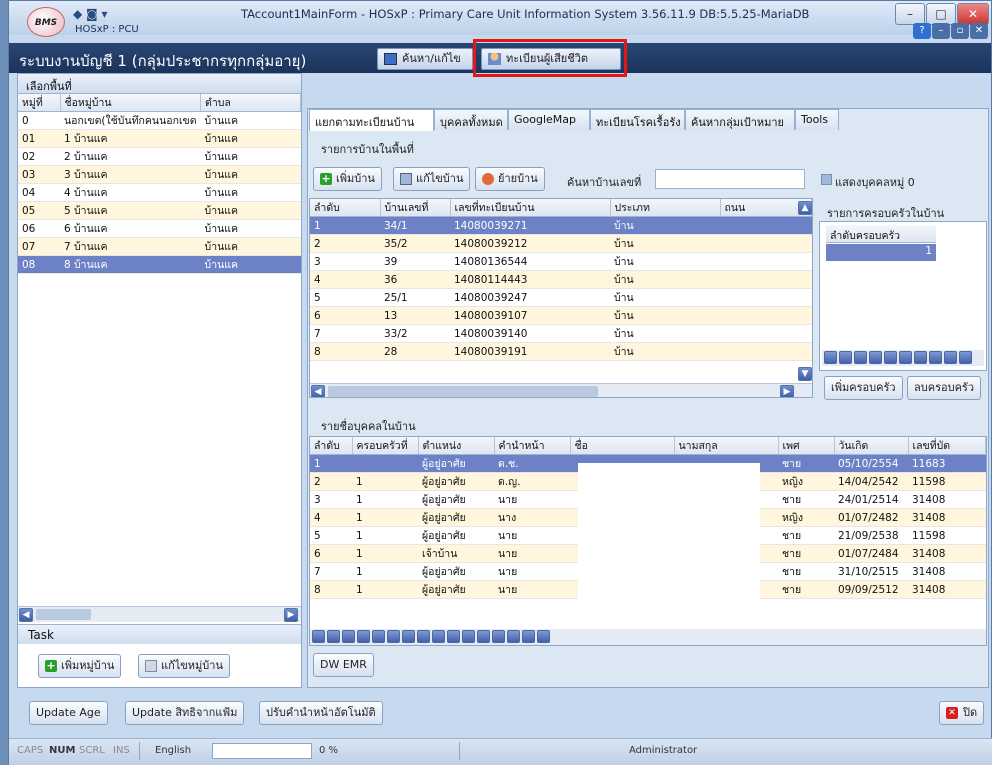 The image size is (992, 765). What do you see at coordinates (159, 192) in the screenshot?
I see `village-row: 04 4 บ้านแค บ้านแค` at bounding box center [159, 192].